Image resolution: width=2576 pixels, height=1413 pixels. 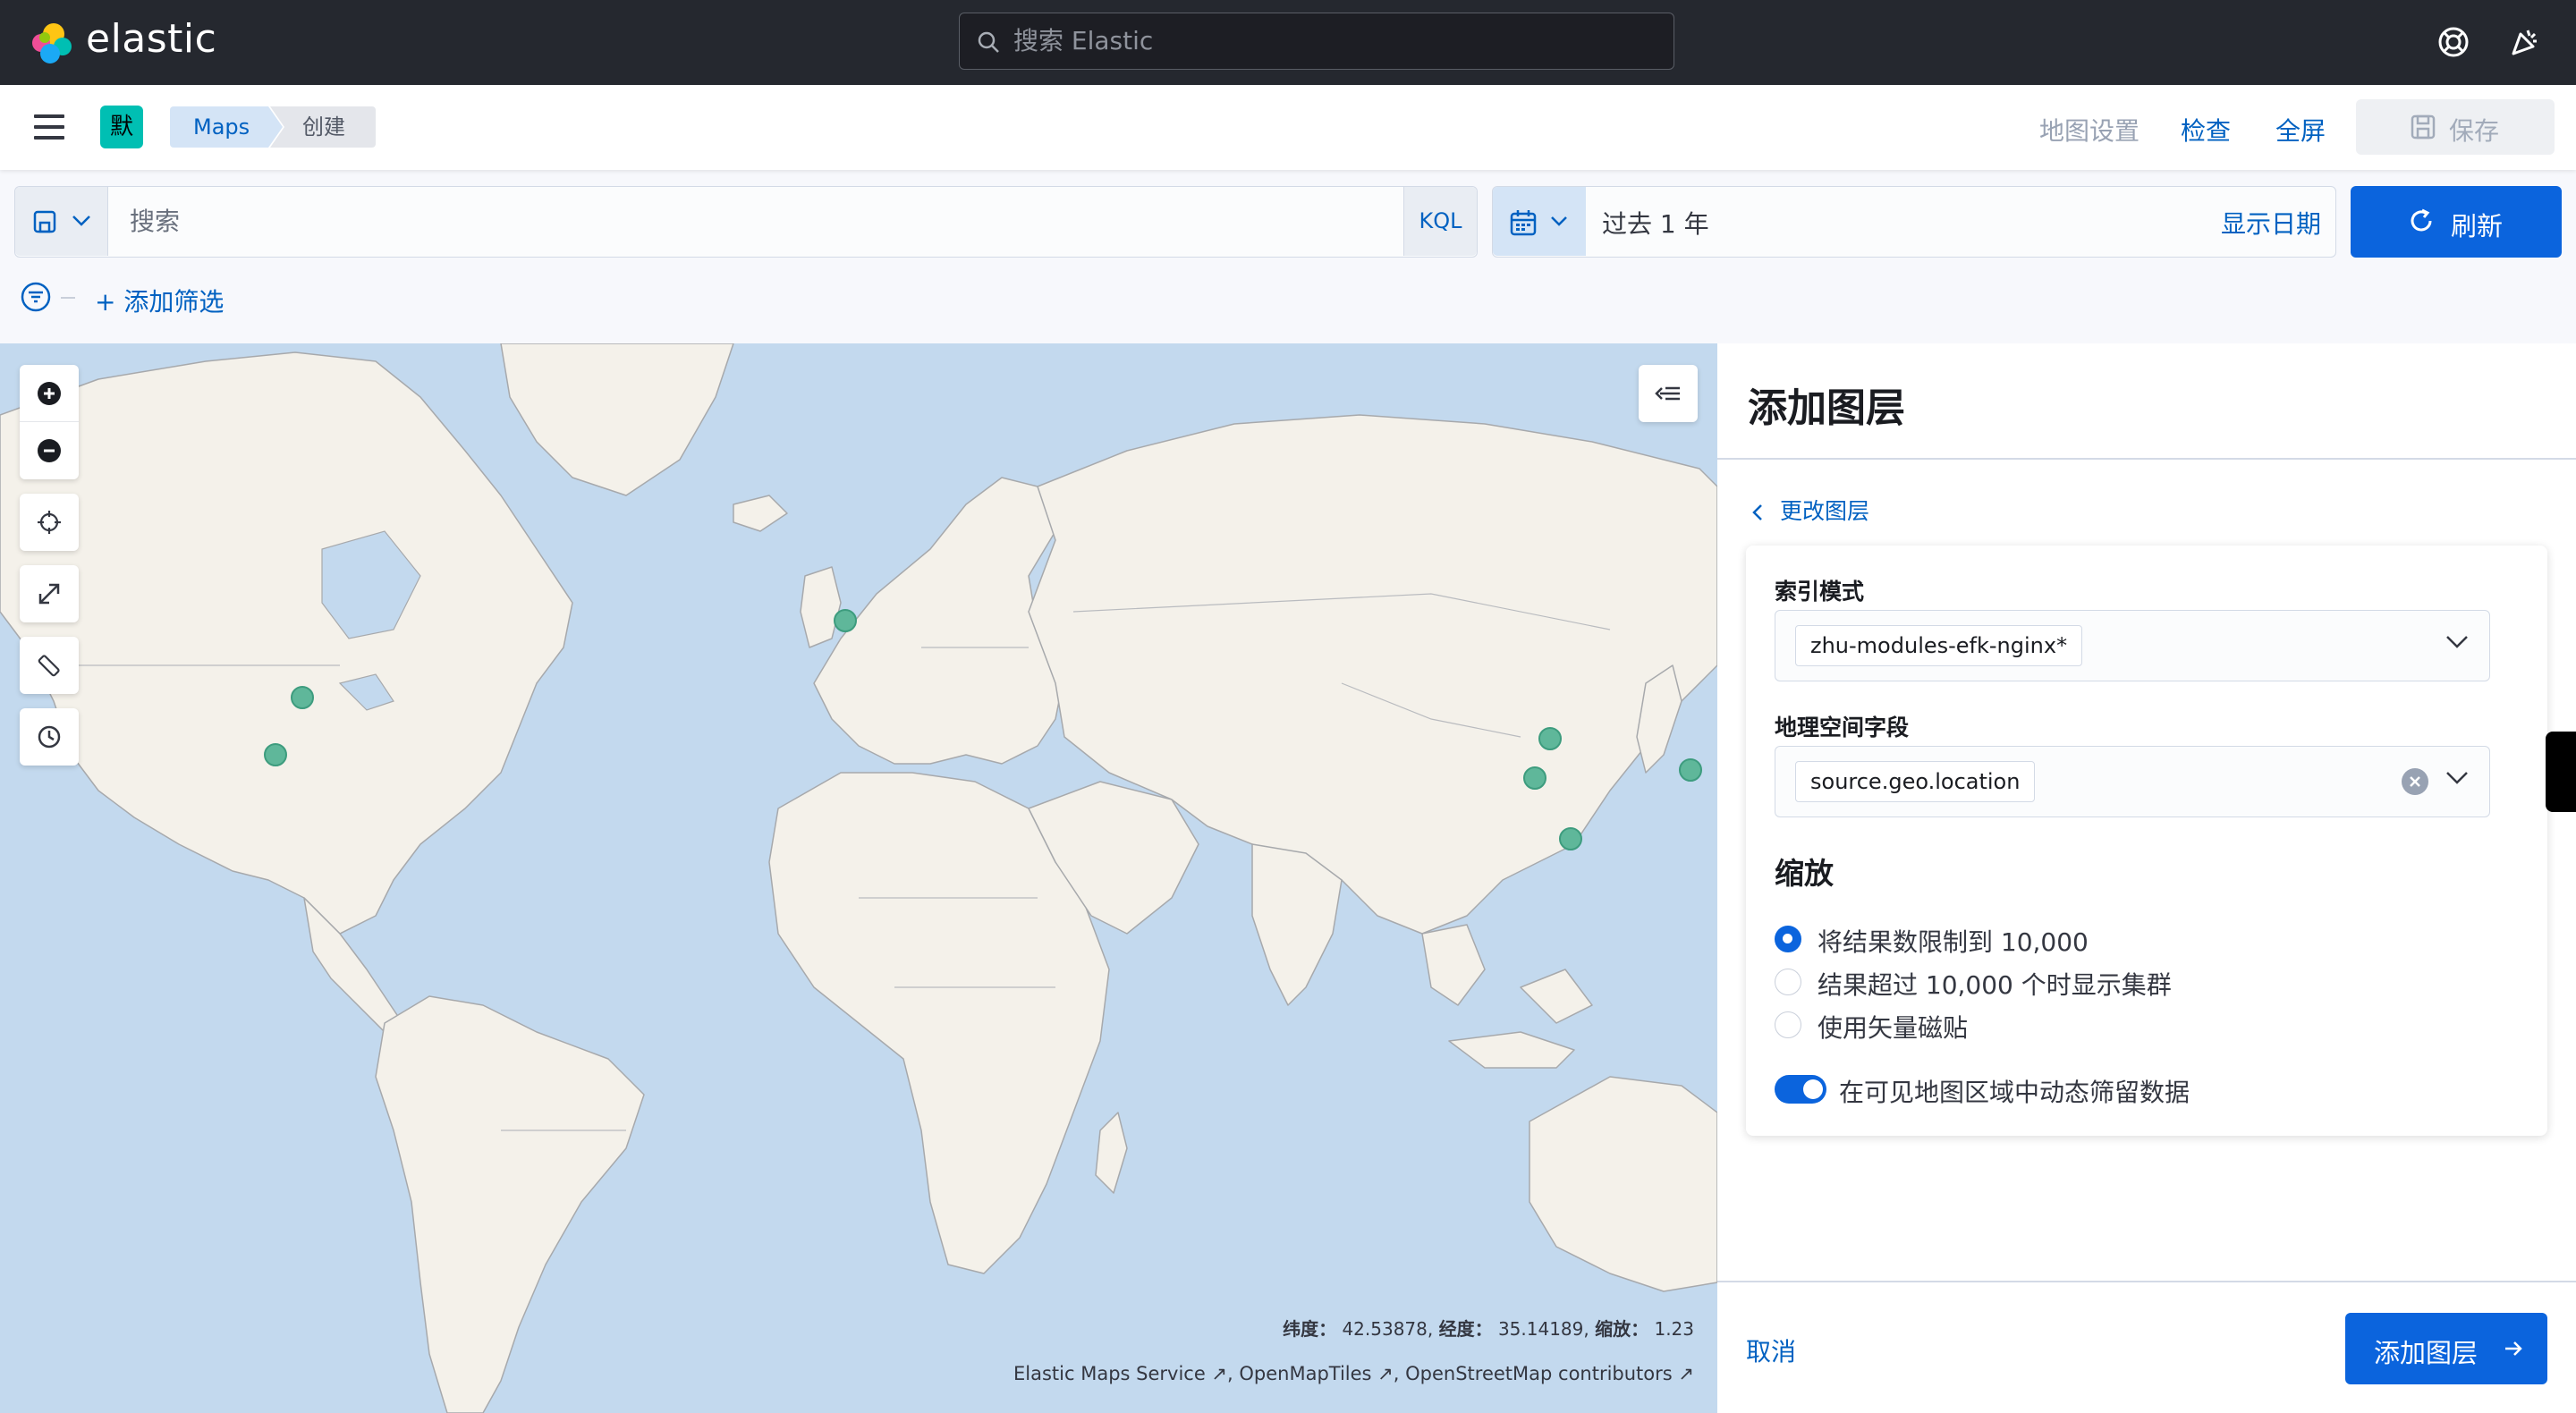 I want to click on elastic-logo-icon, so click(x=52, y=43).